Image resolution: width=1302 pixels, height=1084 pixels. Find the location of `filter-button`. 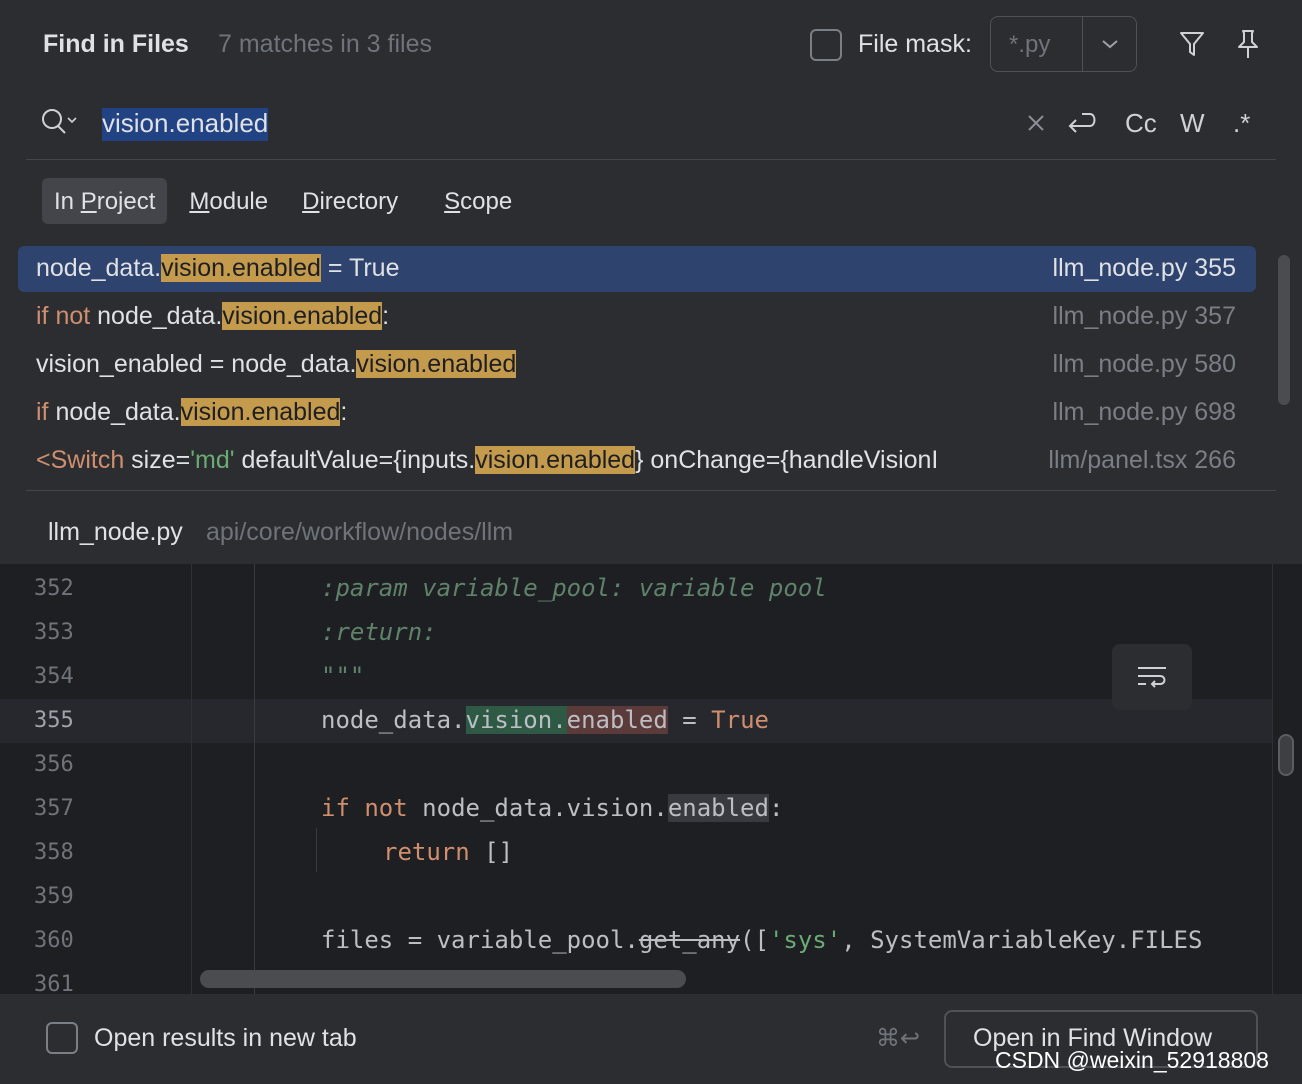

filter-button is located at coordinates (1192, 44).